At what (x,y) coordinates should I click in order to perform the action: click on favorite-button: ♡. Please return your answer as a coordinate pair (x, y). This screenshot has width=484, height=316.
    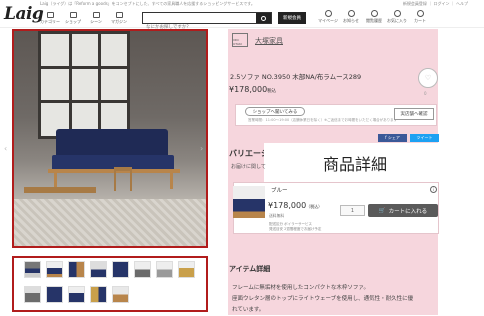
    Looking at the image, I should click on (428, 78).